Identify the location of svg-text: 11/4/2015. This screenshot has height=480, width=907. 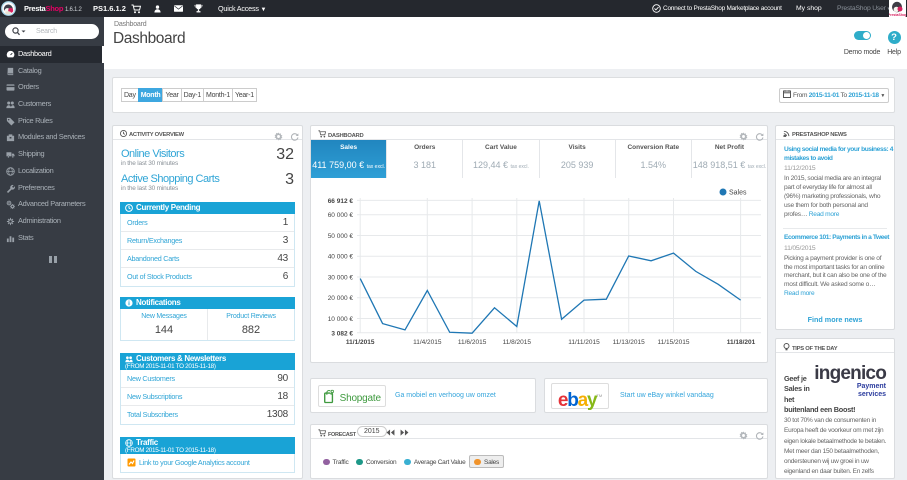
(427, 342).